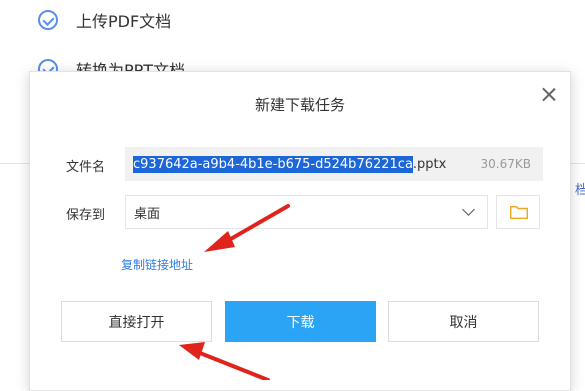 The width and height of the screenshot is (585, 391). What do you see at coordinates (157, 264) in the screenshot?
I see `copy-link-address: 复制链接地址` at bounding box center [157, 264].